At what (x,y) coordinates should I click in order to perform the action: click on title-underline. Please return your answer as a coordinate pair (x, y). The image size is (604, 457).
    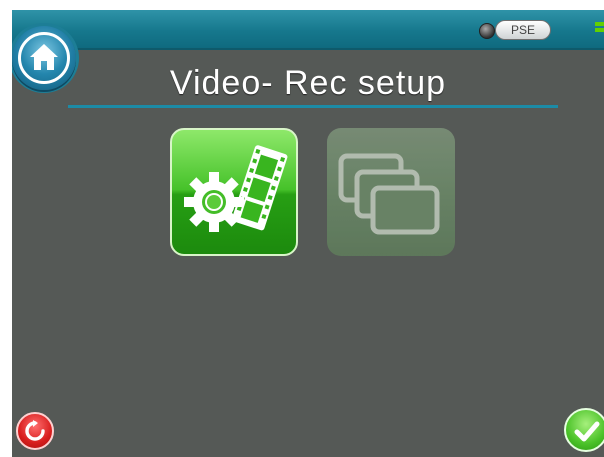
    Looking at the image, I should click on (313, 106).